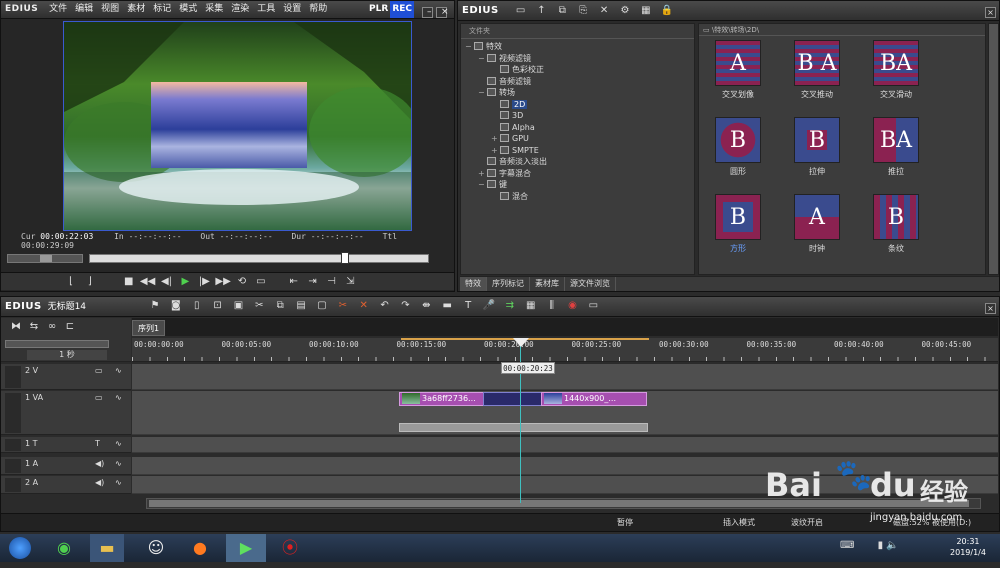 The image size is (1000, 568). What do you see at coordinates (513, 399) in the screenshot?
I see `transition-clip` at bounding box center [513, 399].